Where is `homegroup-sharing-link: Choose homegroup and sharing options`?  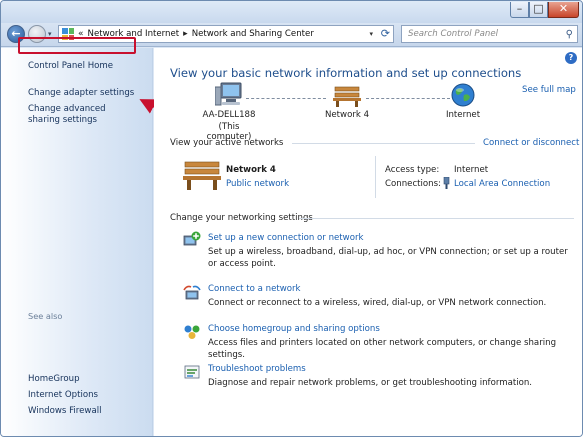
homegroup-sharing-link: Choose homegroup and sharing options is located at coordinates (294, 329).